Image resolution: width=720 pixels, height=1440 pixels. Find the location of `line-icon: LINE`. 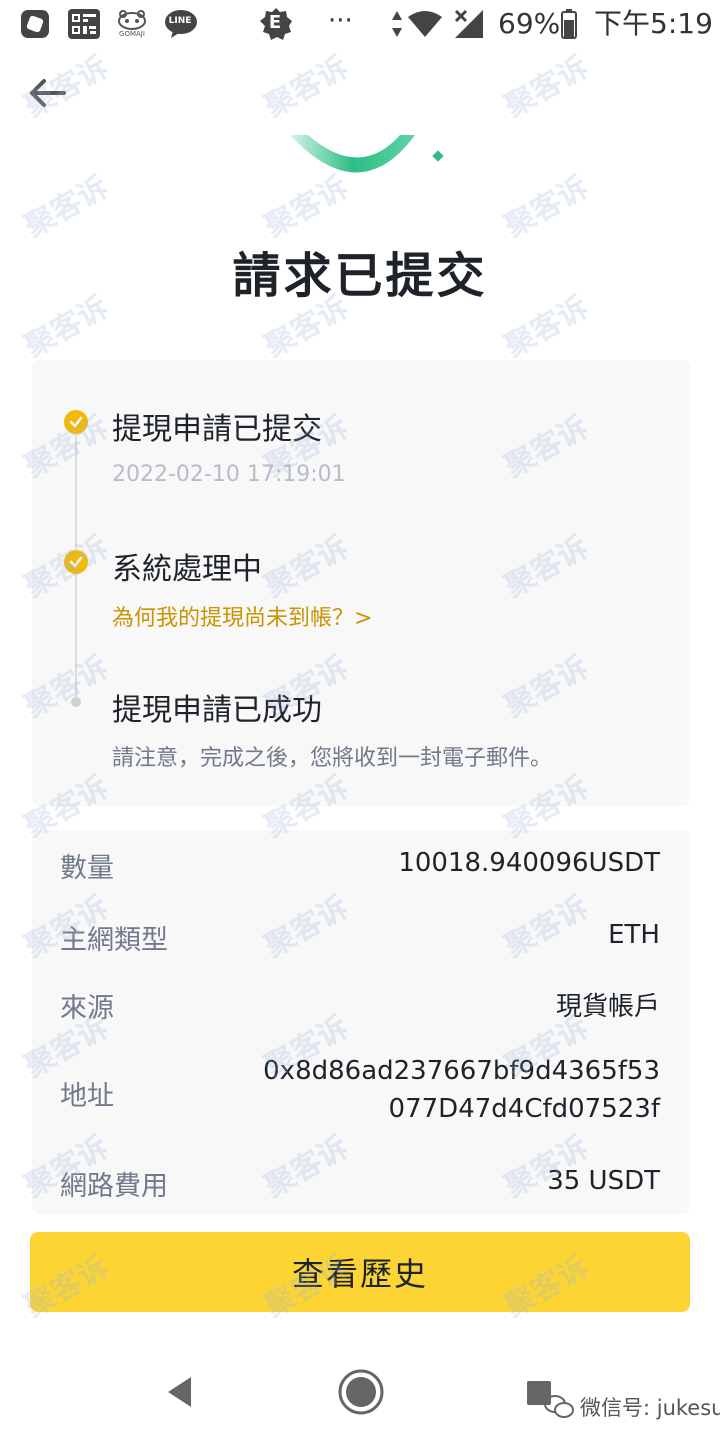

line-icon: LINE is located at coordinates (181, 24).